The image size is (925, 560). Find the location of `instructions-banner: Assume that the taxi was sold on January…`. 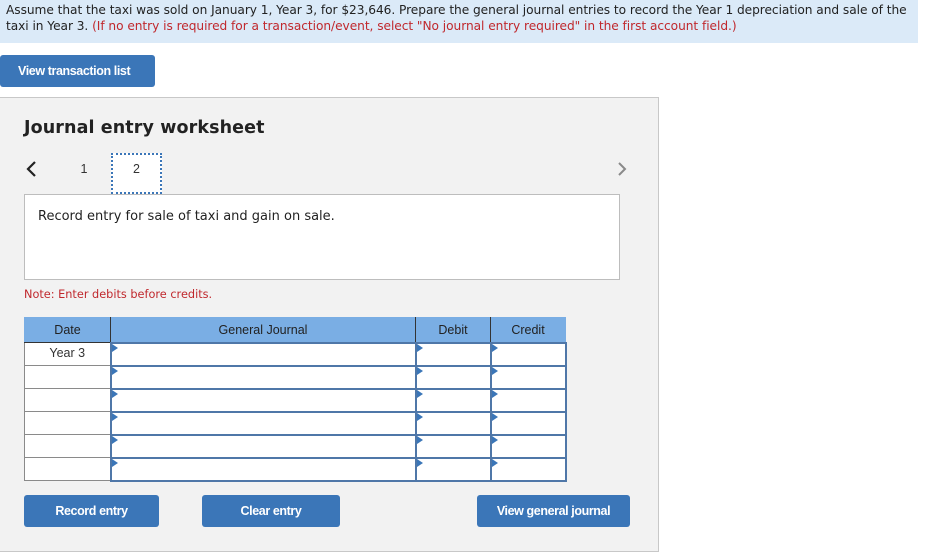

instructions-banner: Assume that the taxi was sold on January… is located at coordinates (459, 21).